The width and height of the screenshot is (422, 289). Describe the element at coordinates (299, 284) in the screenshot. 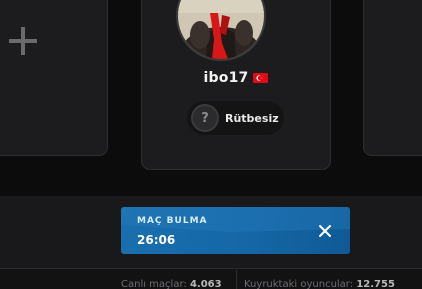

I see `queue-players-label: Kuyruktaki oyuncular:` at that location.